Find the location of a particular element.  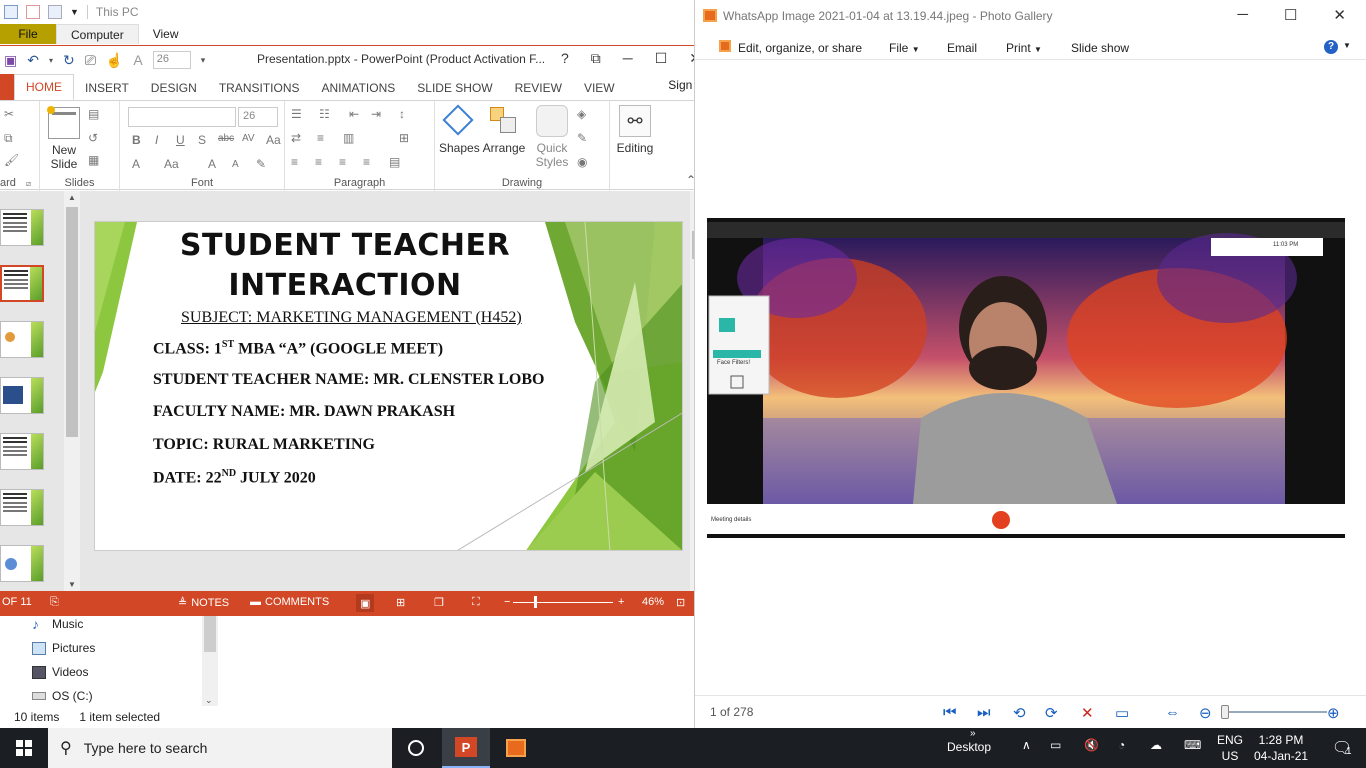

wifi-icon: ◔ is located at coordinates (1121, 745).